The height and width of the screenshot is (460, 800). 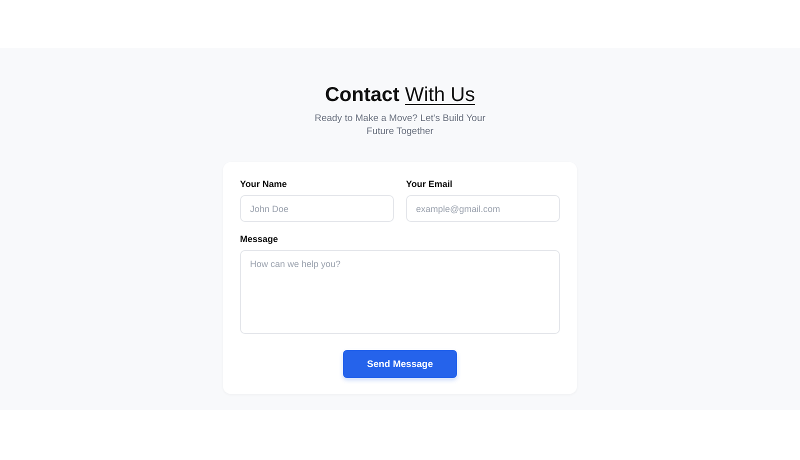 What do you see at coordinates (317, 208) in the screenshot?
I see `input-field: John Doe` at bounding box center [317, 208].